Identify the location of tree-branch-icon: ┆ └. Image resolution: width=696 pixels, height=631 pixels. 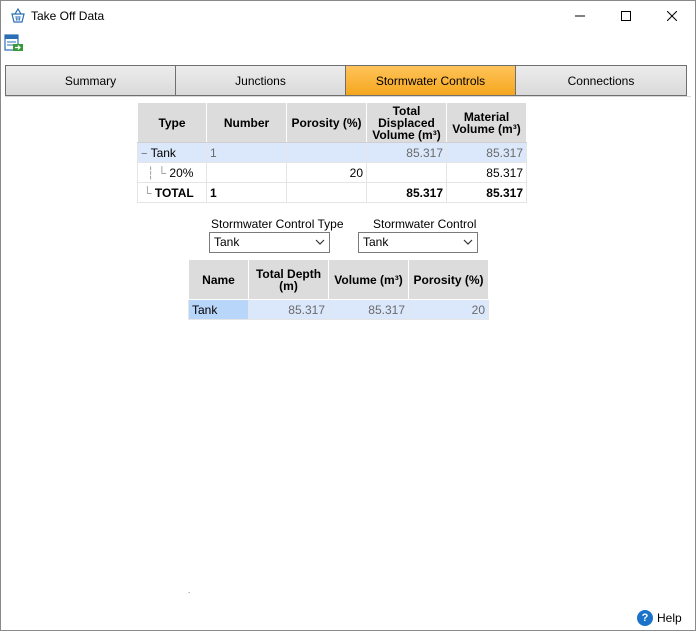
(157, 172).